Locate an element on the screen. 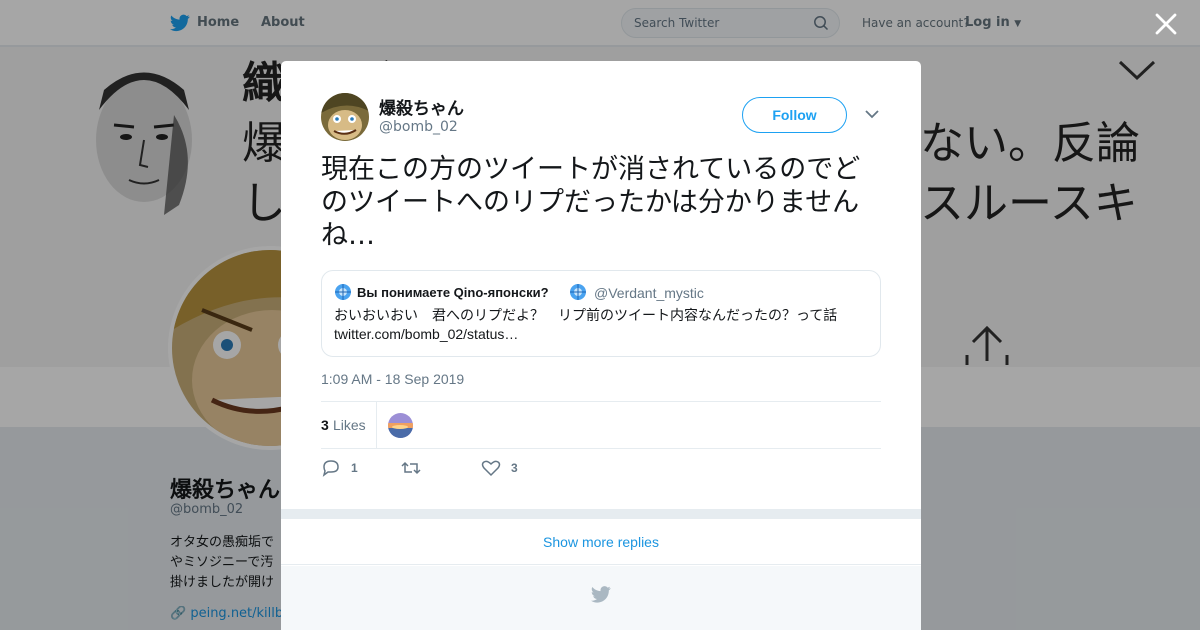  retweet-icon is located at coordinates (411, 468).